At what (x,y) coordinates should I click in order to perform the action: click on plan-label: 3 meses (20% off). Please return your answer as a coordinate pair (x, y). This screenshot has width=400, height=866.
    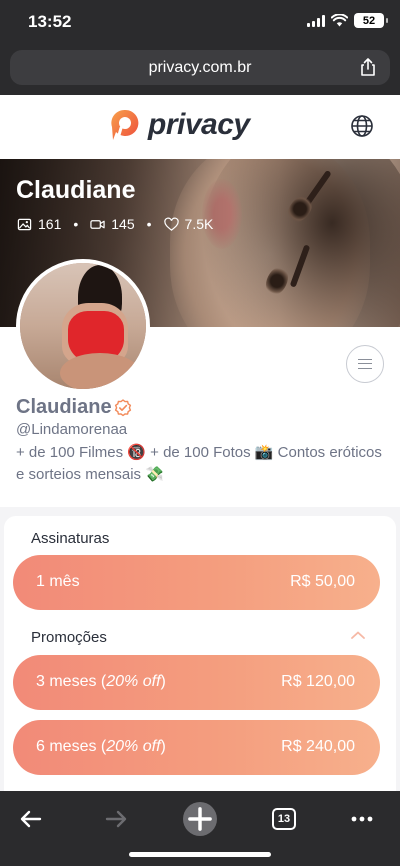
    Looking at the image, I should click on (101, 681).